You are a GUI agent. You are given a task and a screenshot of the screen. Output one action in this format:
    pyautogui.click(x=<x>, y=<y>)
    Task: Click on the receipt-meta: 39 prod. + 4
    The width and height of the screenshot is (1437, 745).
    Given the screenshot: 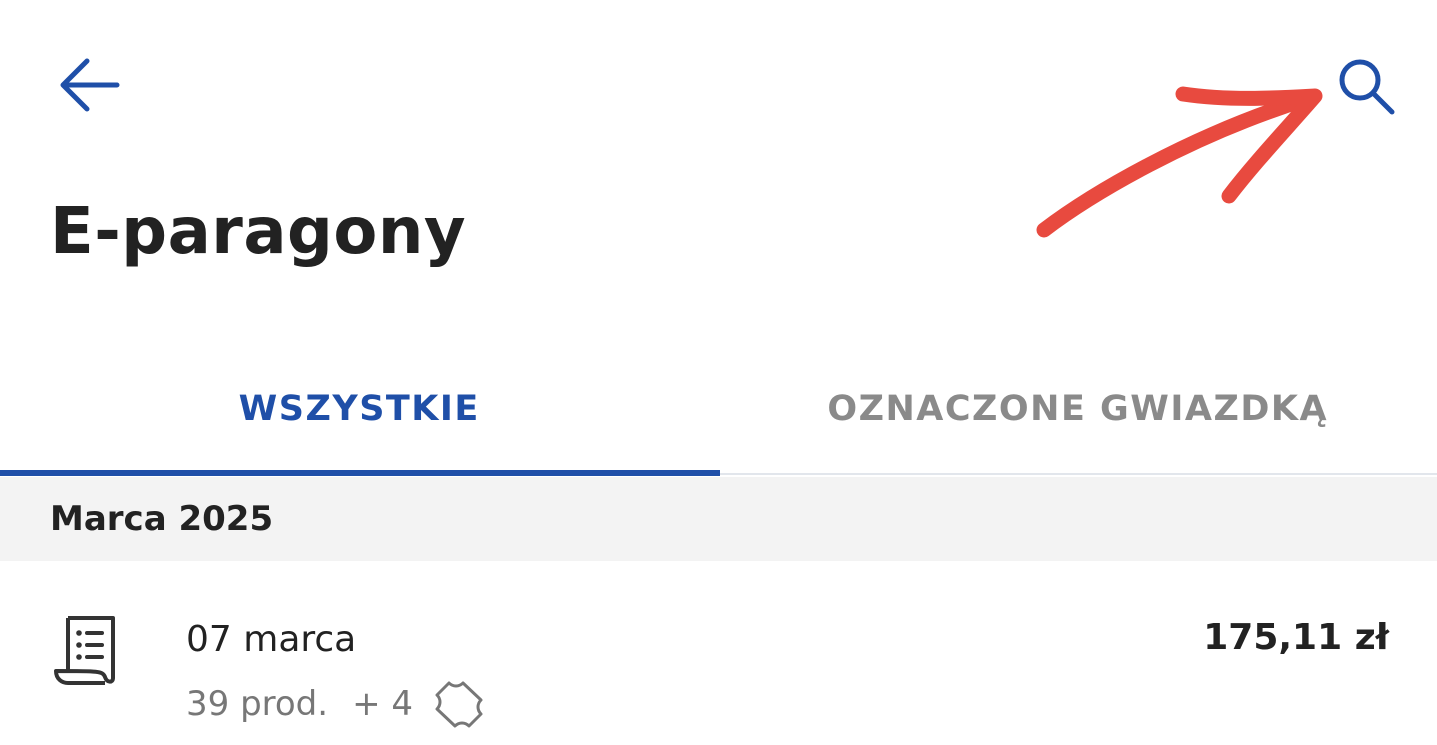 What is the action you would take?
    pyautogui.click(x=335, y=704)
    